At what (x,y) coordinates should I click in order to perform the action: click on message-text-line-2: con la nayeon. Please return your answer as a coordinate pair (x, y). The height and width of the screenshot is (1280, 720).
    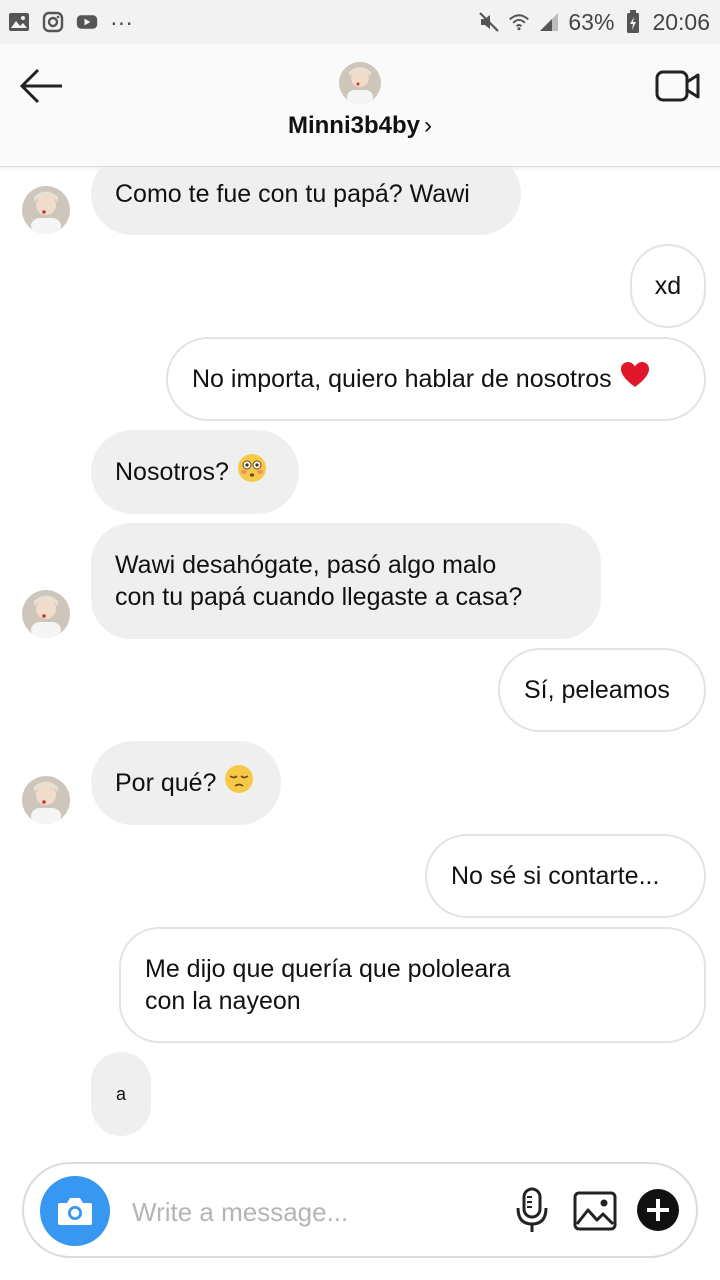
    Looking at the image, I should click on (223, 1001).